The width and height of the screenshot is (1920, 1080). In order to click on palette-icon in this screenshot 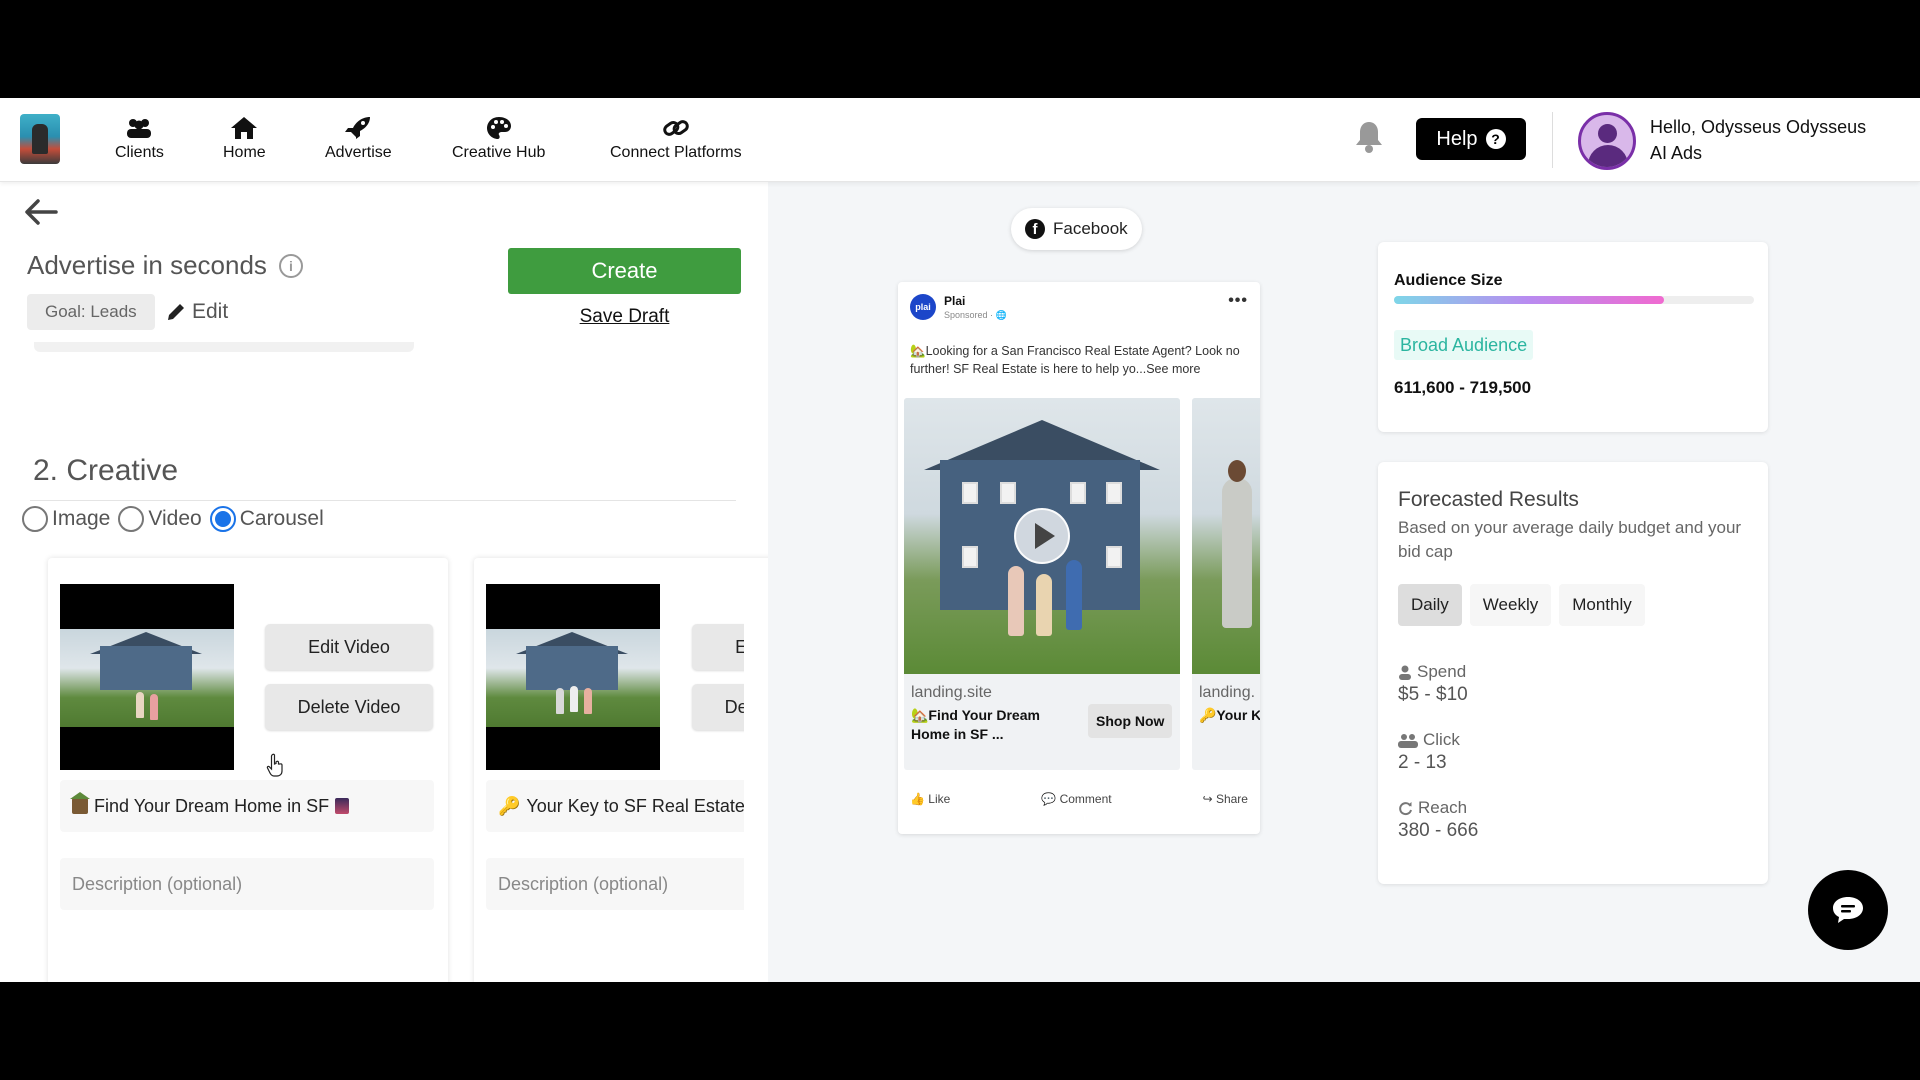, I will do `click(498, 128)`.